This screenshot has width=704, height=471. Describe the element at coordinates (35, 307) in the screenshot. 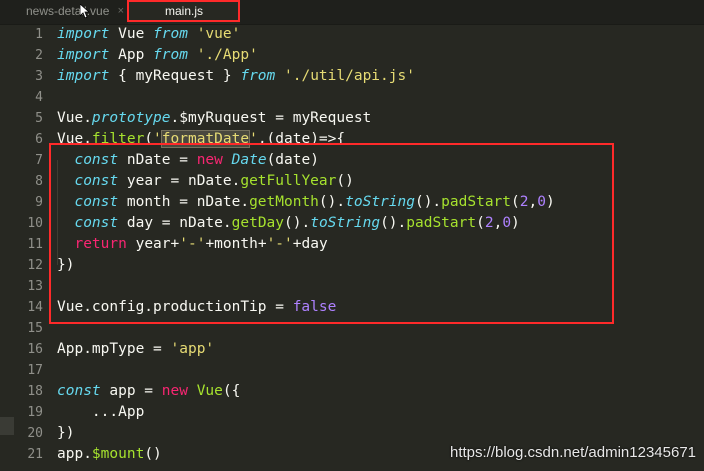

I see `line-number: 14` at that location.